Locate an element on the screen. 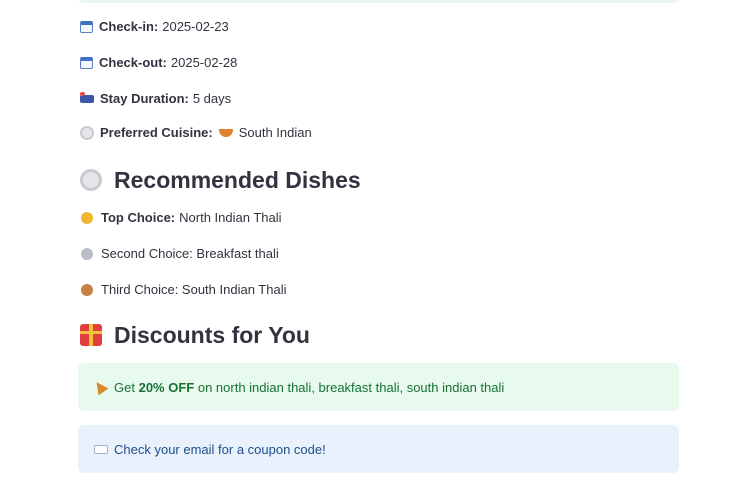 The height and width of the screenshot is (495, 752). curry-icon is located at coordinates (225, 133).